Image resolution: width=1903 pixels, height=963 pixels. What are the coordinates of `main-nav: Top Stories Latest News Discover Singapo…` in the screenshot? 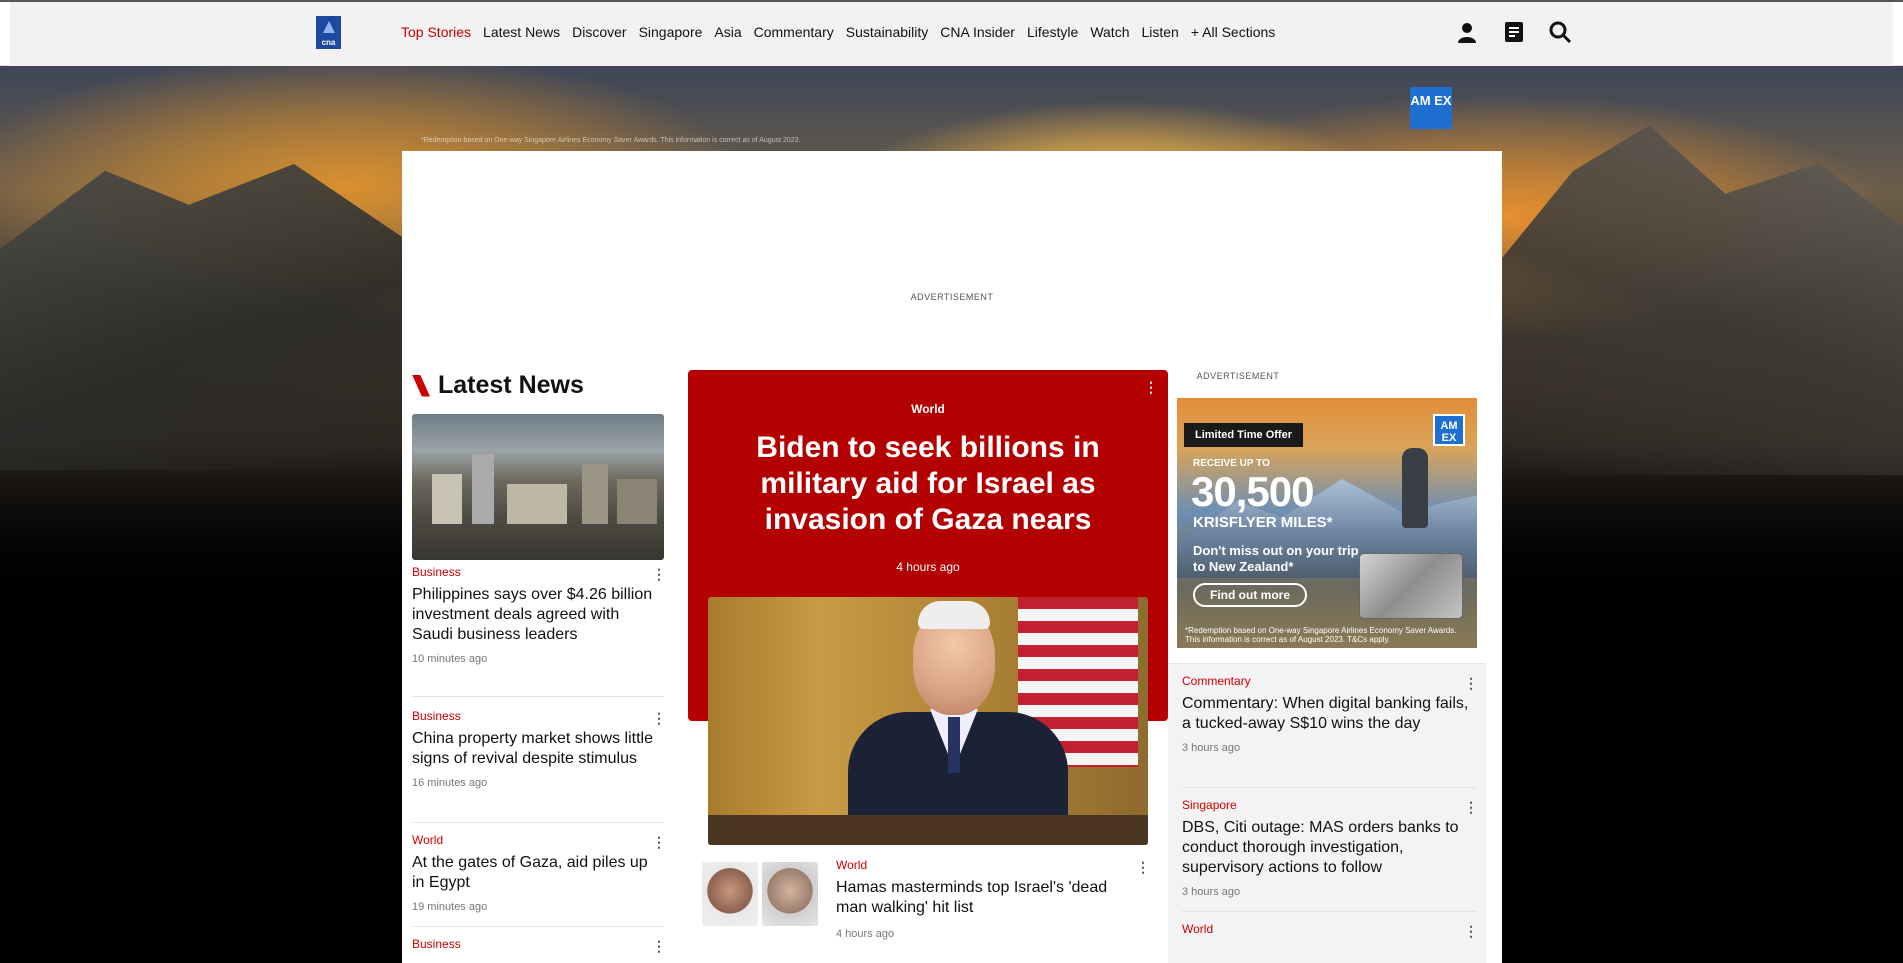 It's located at (844, 32).